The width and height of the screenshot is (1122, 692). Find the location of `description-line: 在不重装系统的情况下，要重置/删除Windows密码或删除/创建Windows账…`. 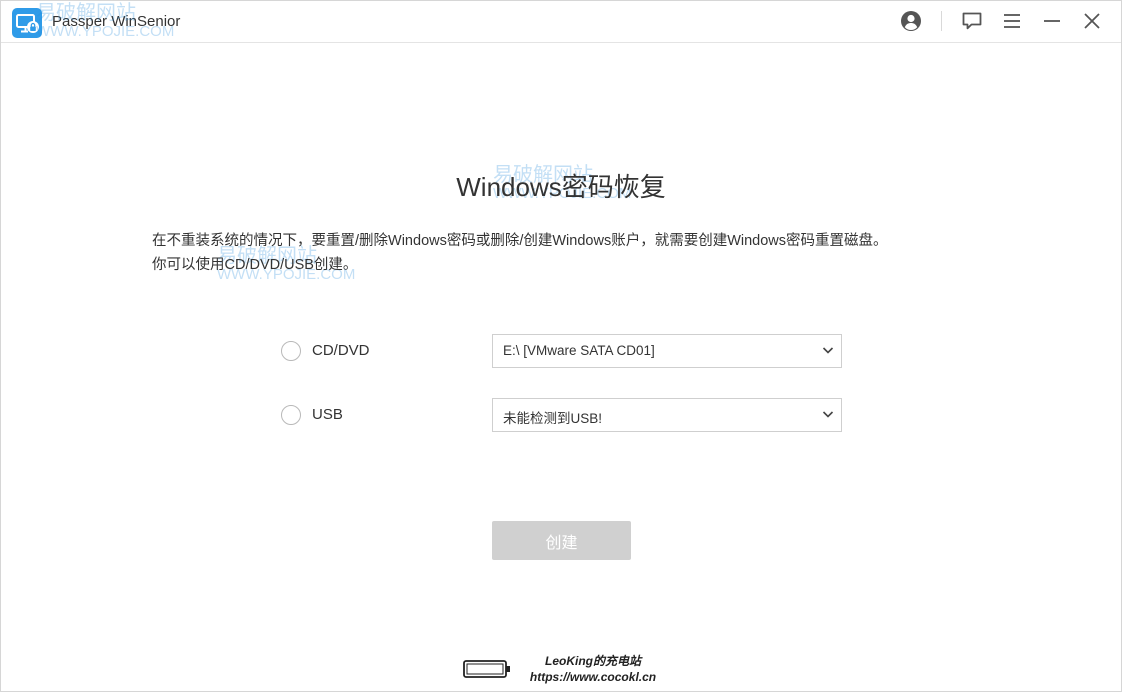

description-line: 在不重装系统的情况下，要重置/删除Windows密码或删除/创建Windows账… is located at coordinates (520, 241).